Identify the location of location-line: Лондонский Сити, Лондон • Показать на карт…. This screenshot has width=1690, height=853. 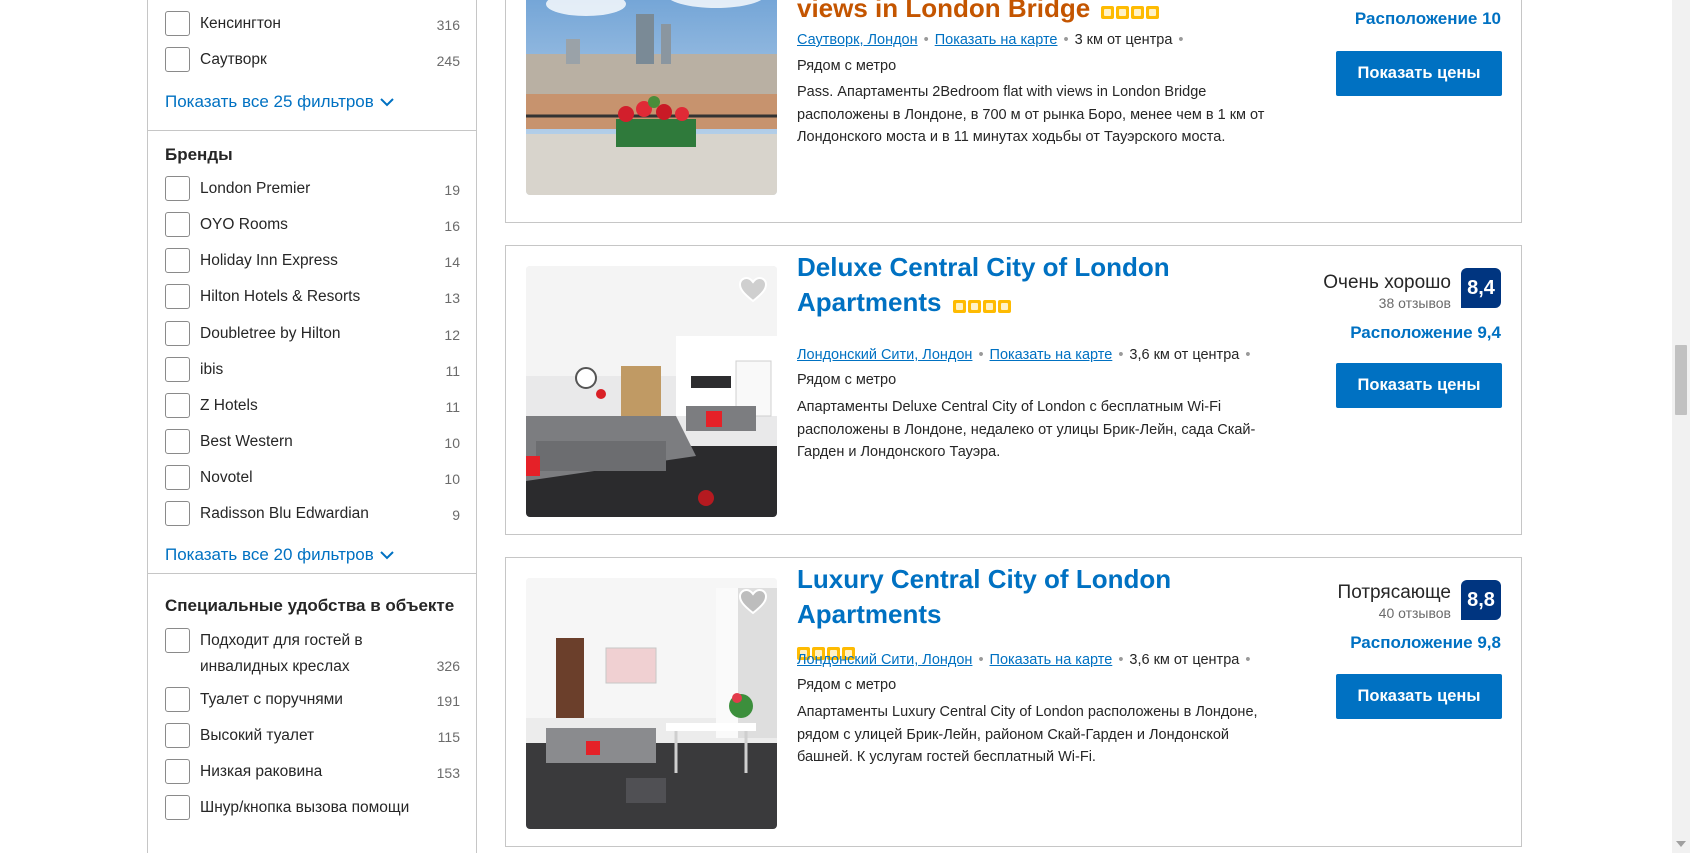
(1026, 660).